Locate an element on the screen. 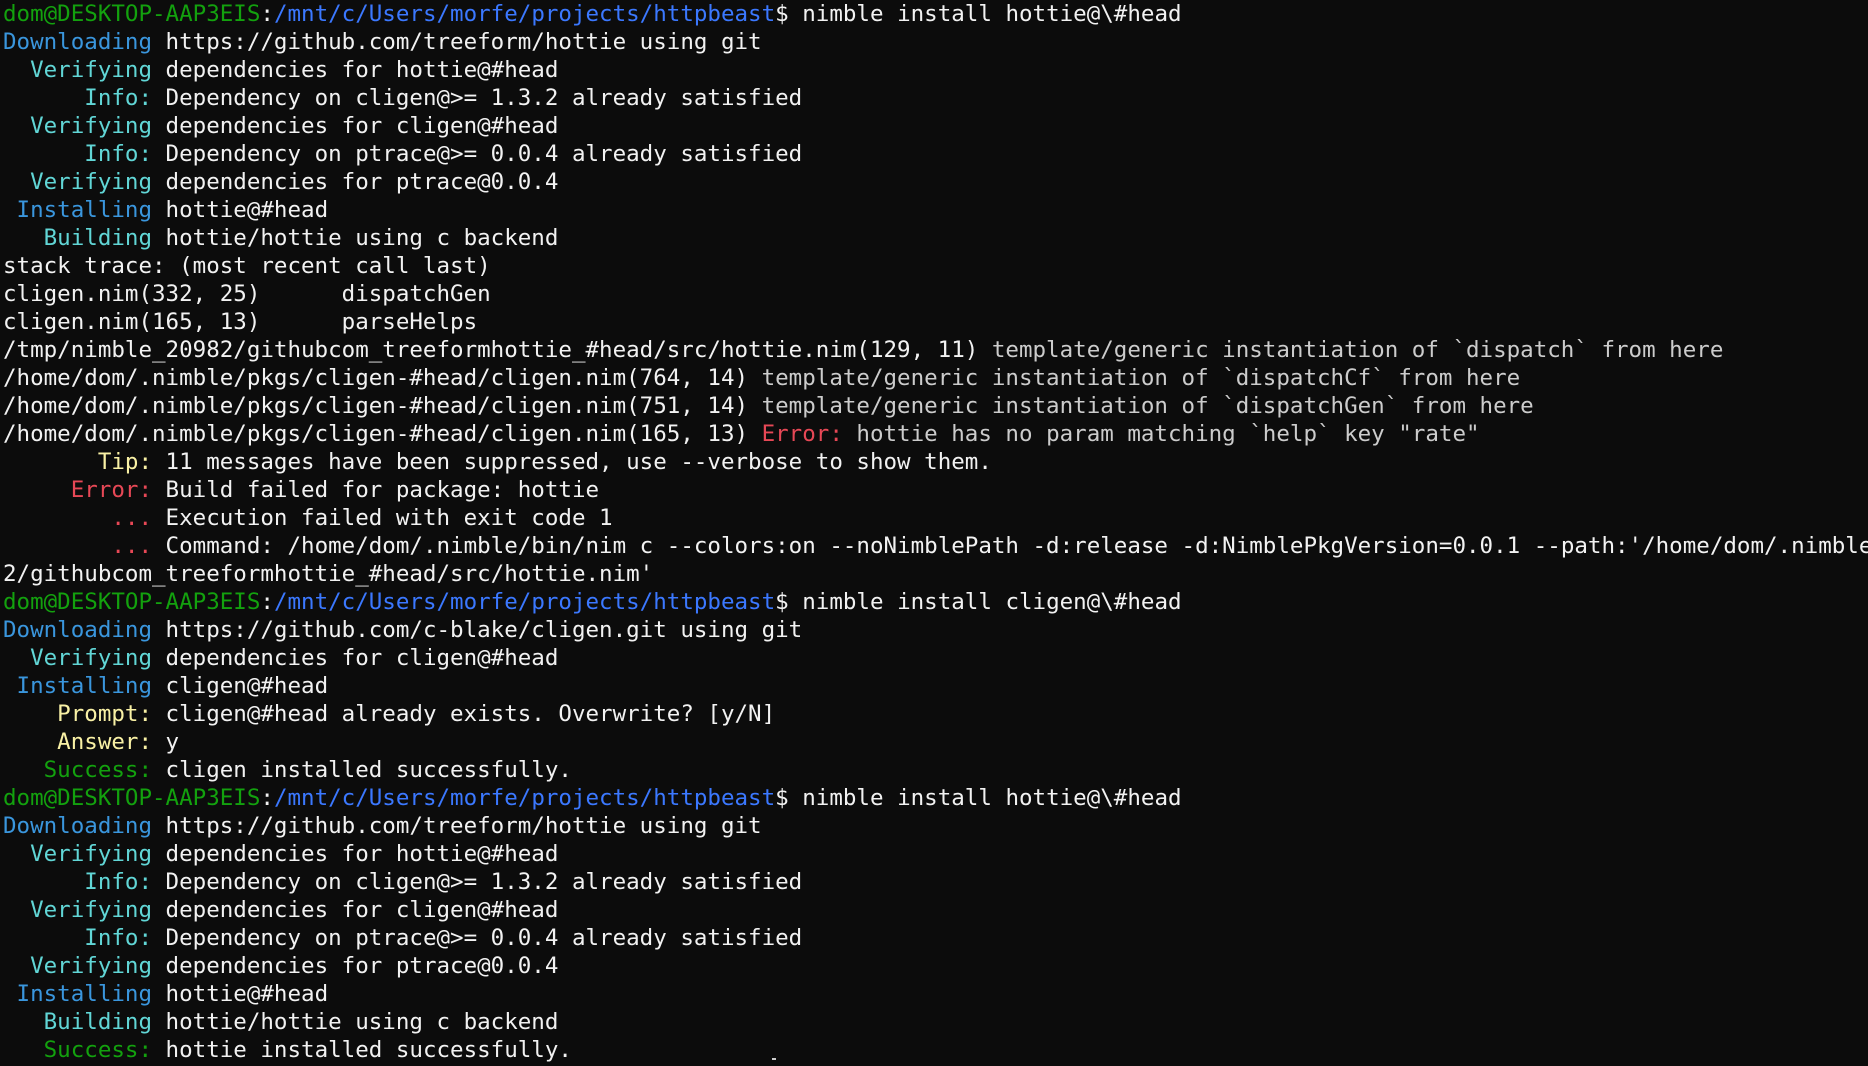 The width and height of the screenshot is (1868, 1066). terminal-text-segment: stack trace: (most recent call last) is located at coordinates (247, 266).